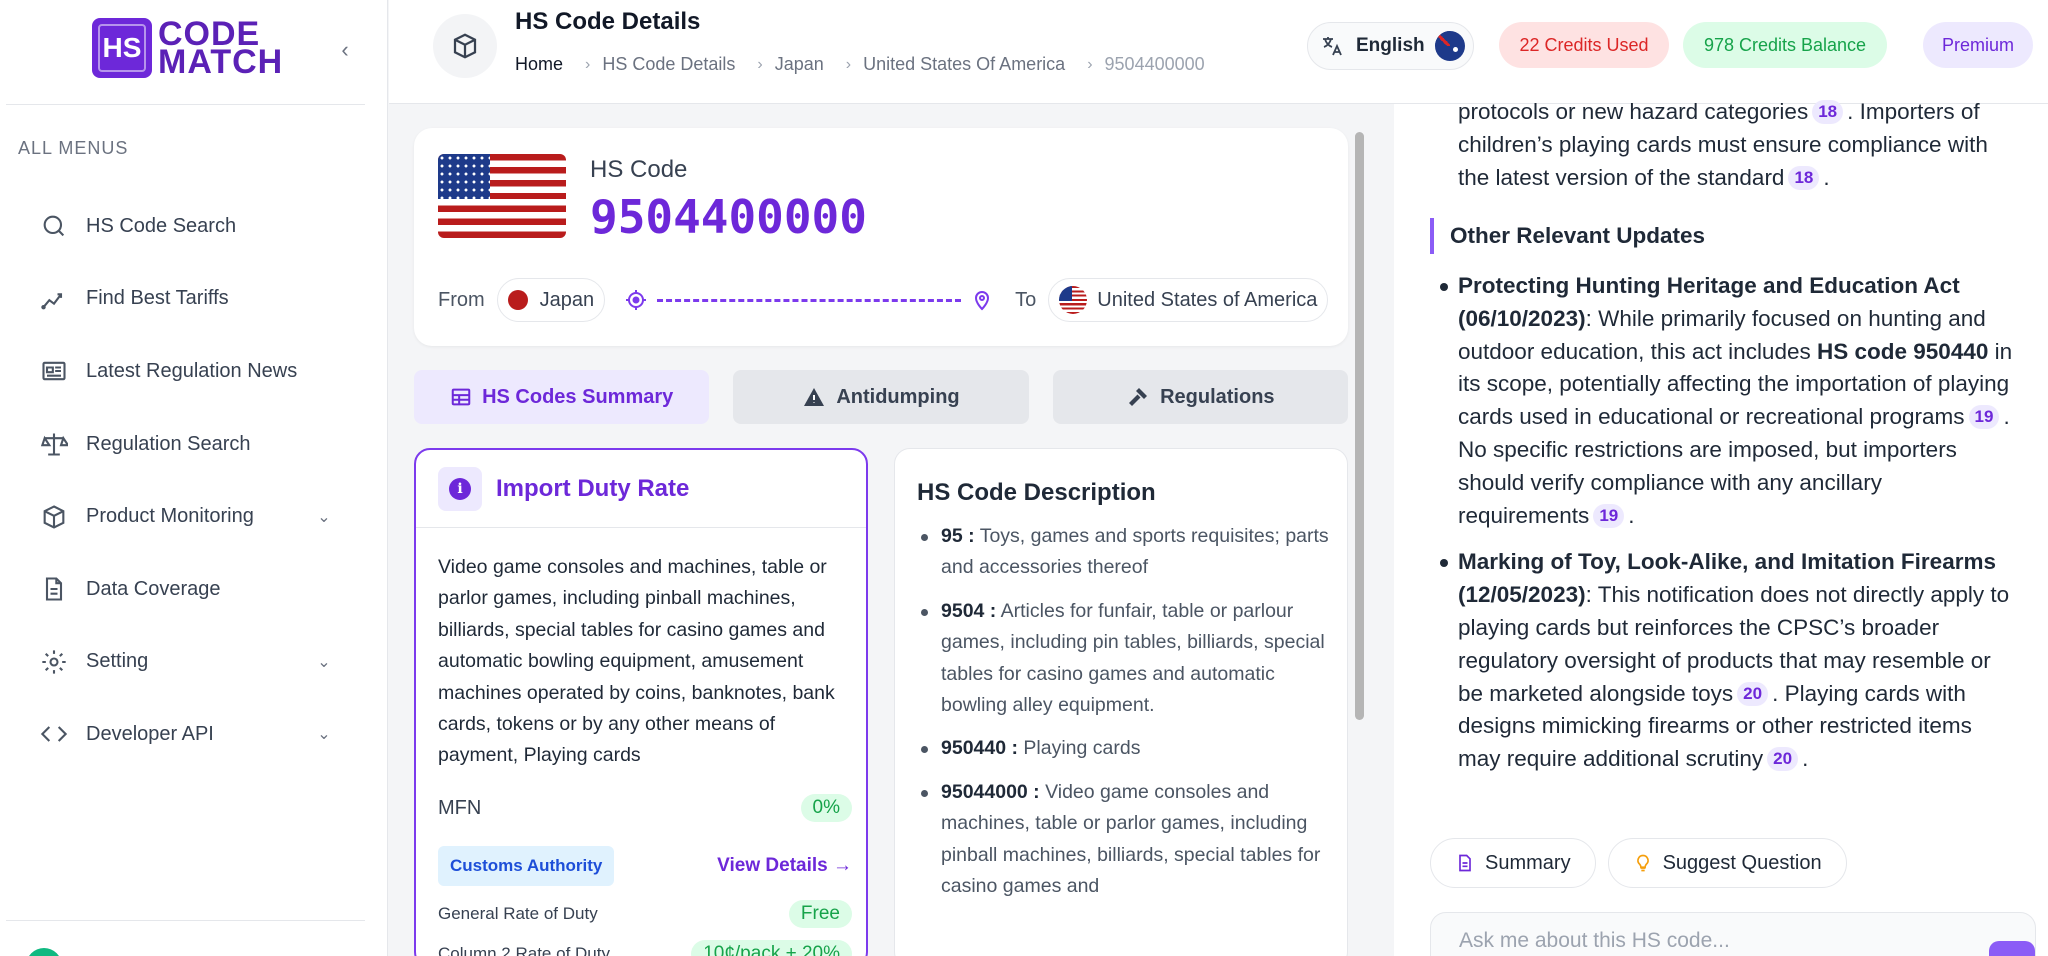 The height and width of the screenshot is (956, 2048). Describe the element at coordinates (1727, 863) in the screenshot. I see `suggest-question-button: Suggest Question` at that location.